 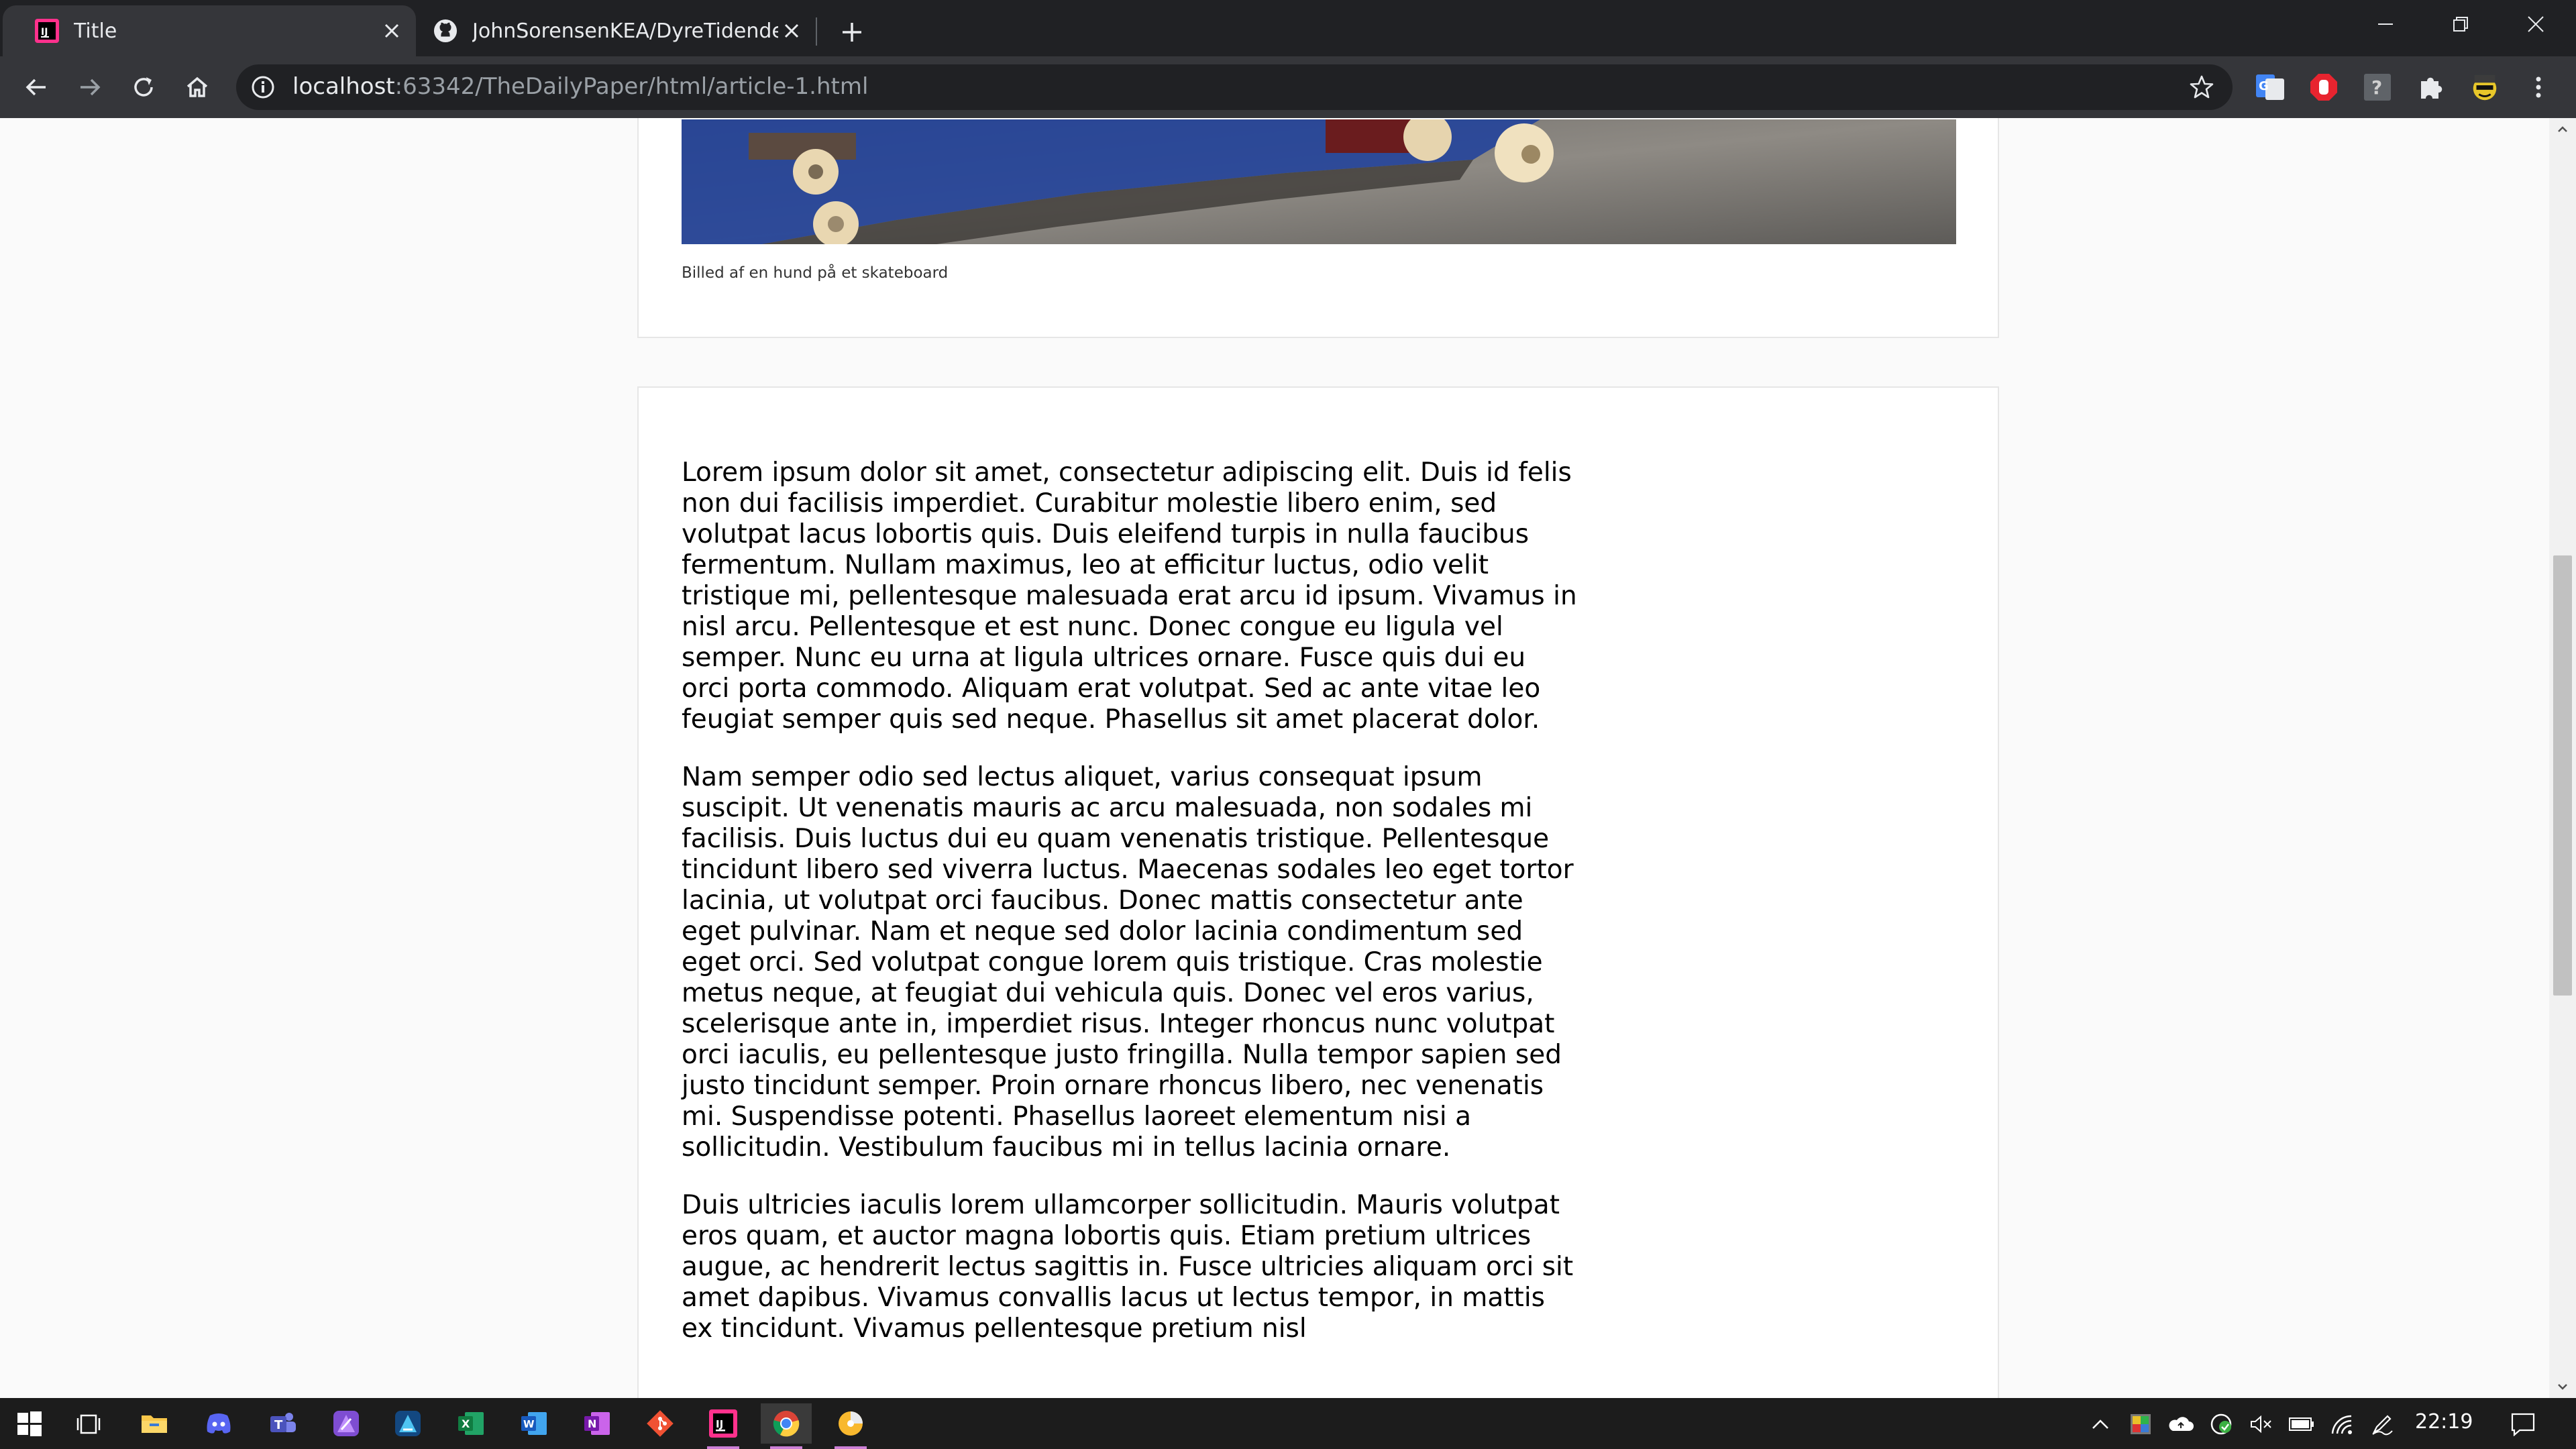 What do you see at coordinates (2201, 87) in the screenshot?
I see `bookmark-star-icon` at bounding box center [2201, 87].